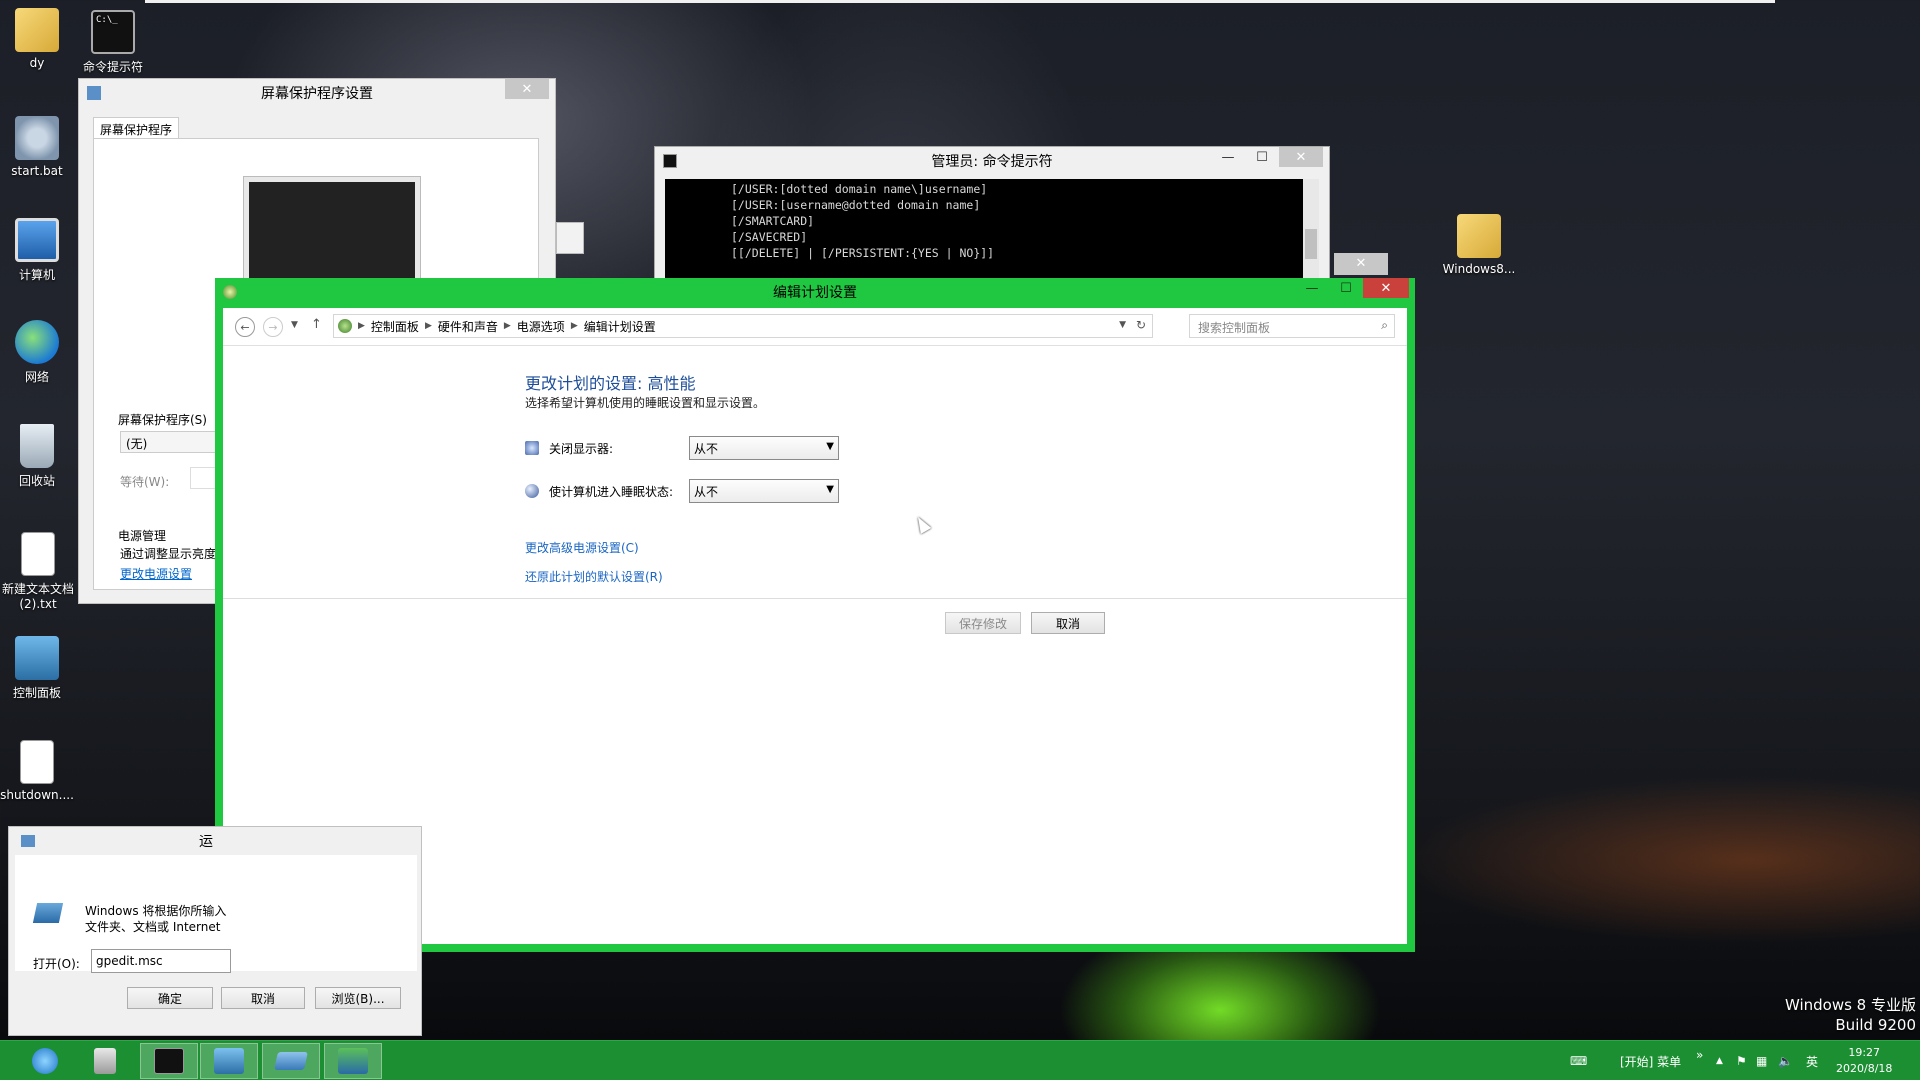 This screenshot has width=1920, height=1080. I want to click on description-line: Windows 将根据你所输入, so click(156, 911).